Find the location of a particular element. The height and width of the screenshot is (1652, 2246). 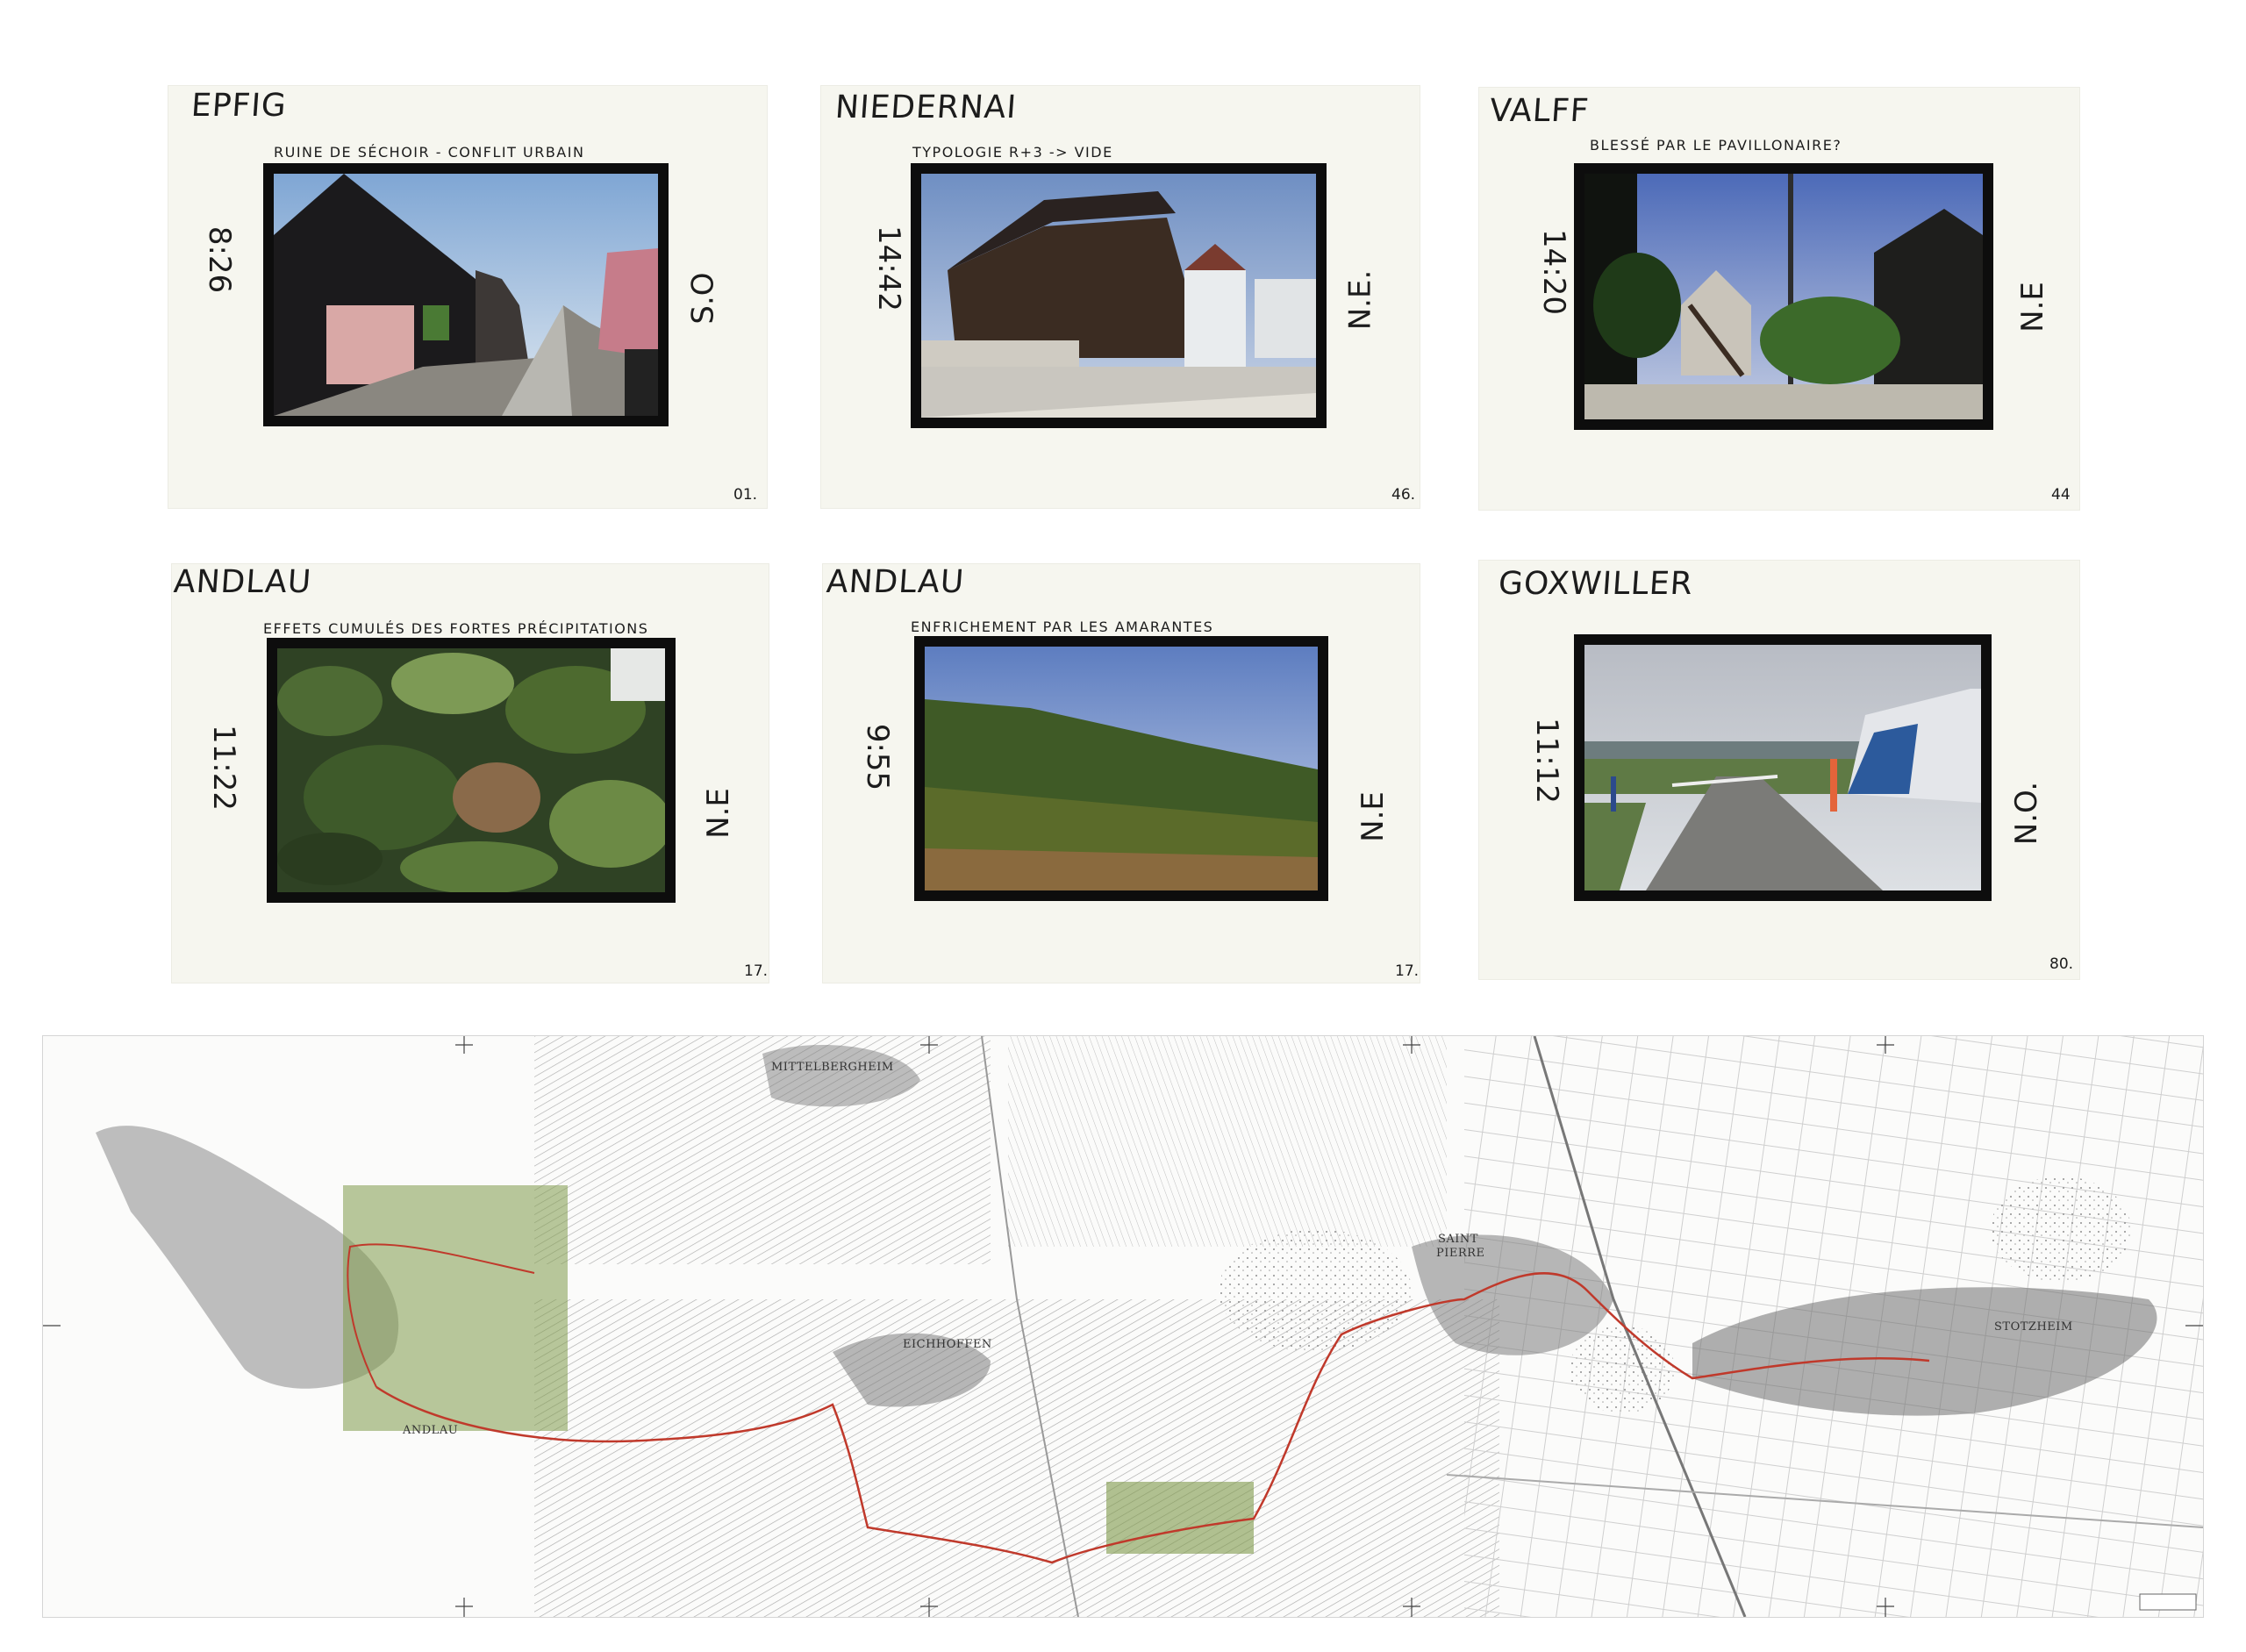

time-note: 9:55 is located at coordinates (878, 757).